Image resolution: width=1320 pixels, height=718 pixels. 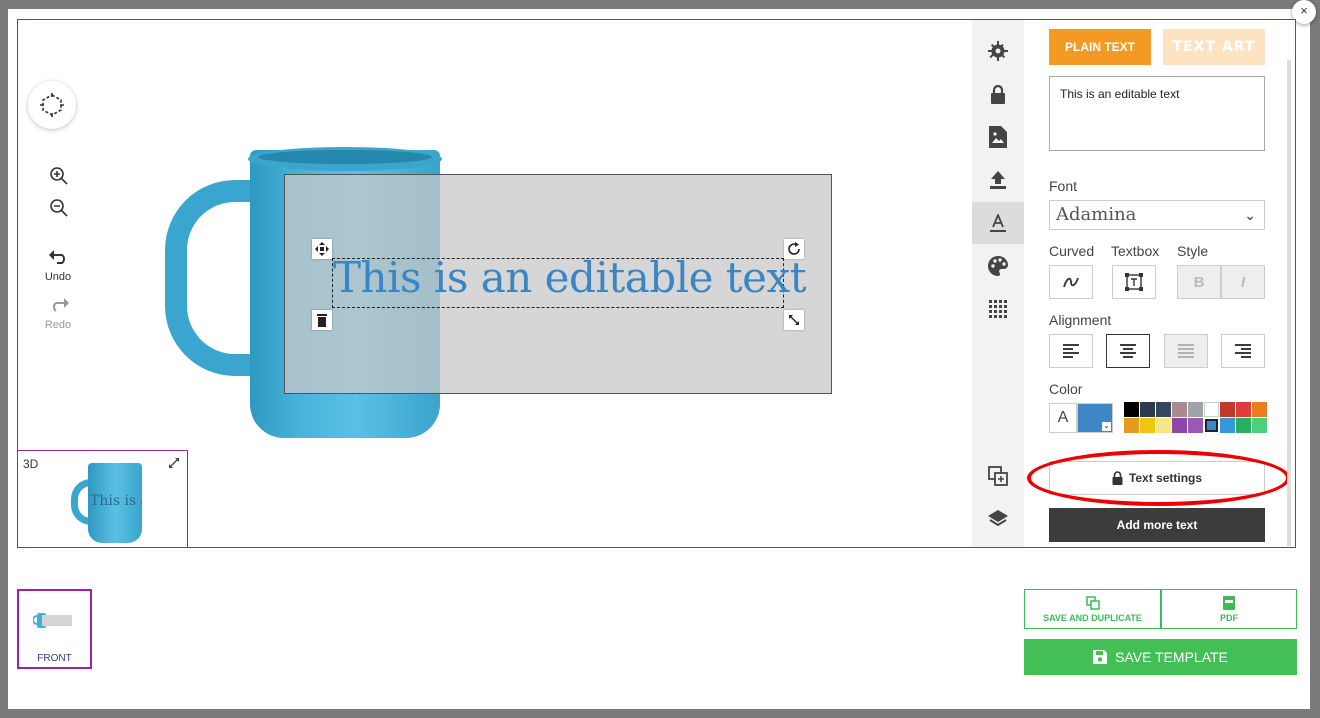 I want to click on italic-button: I, so click(x=1243, y=282).